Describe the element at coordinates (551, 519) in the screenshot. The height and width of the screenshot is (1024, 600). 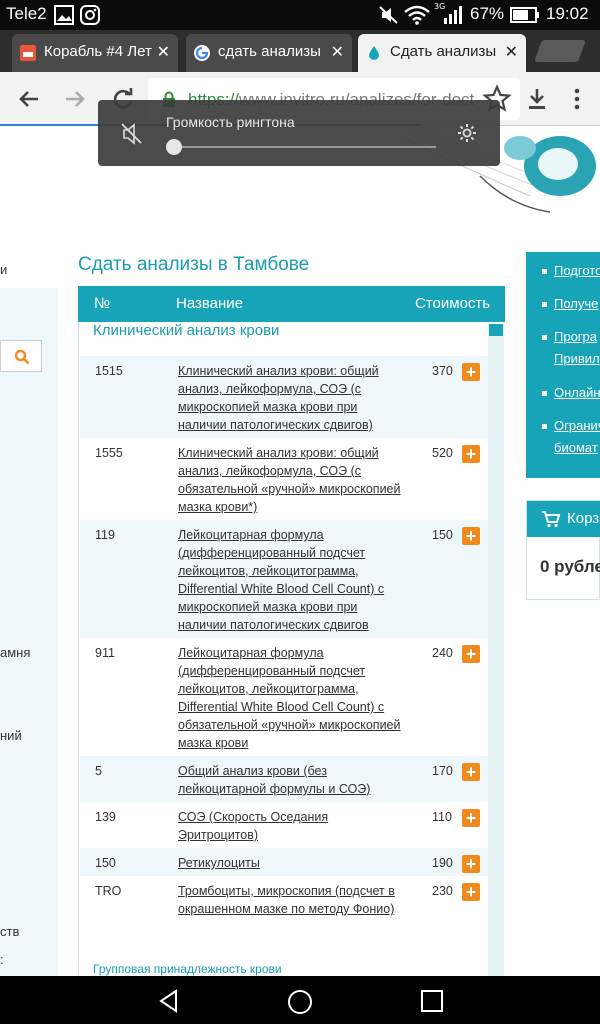
I see `cart-icon` at that location.